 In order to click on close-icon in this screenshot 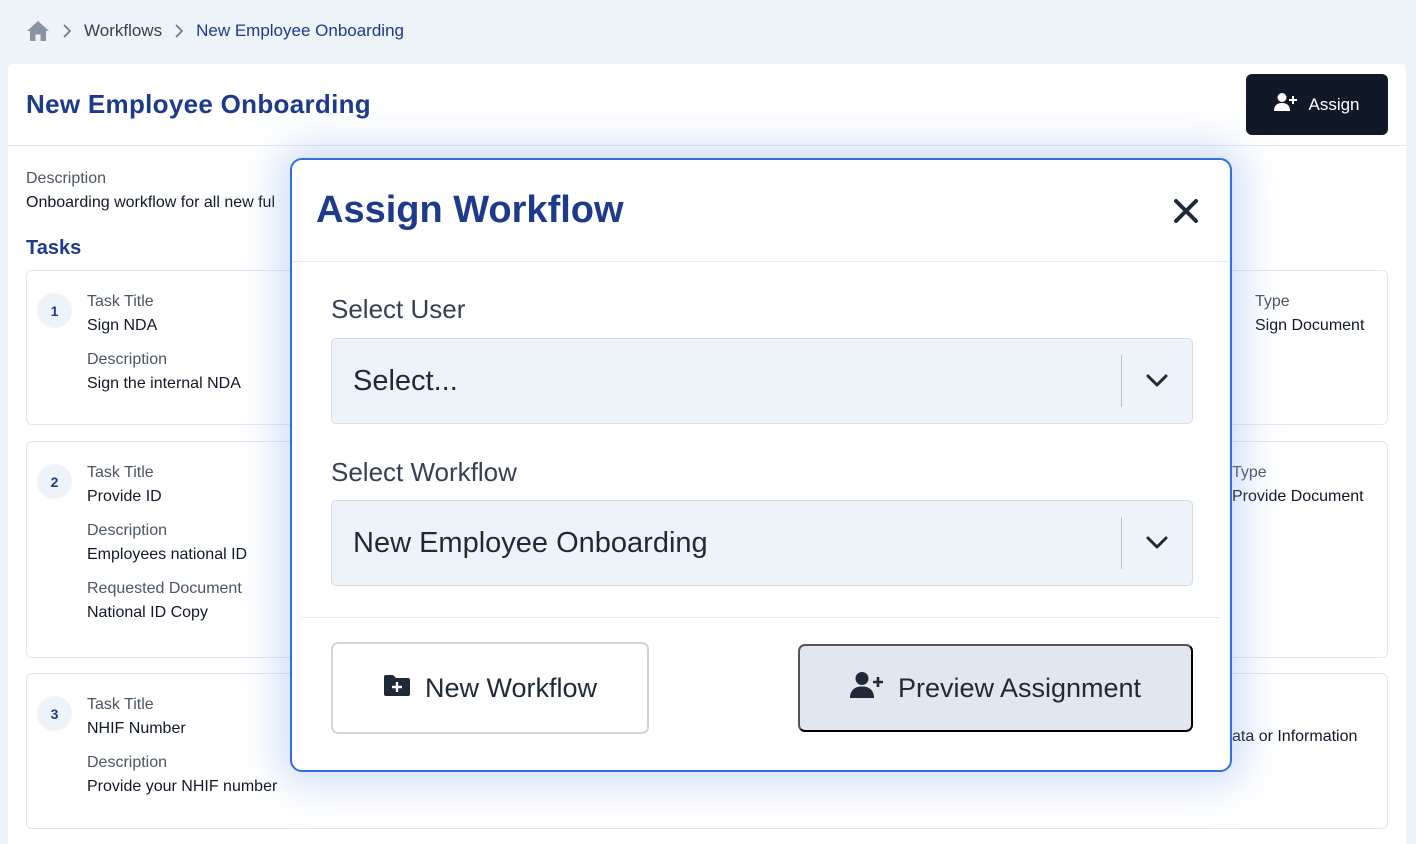, I will do `click(1186, 211)`.